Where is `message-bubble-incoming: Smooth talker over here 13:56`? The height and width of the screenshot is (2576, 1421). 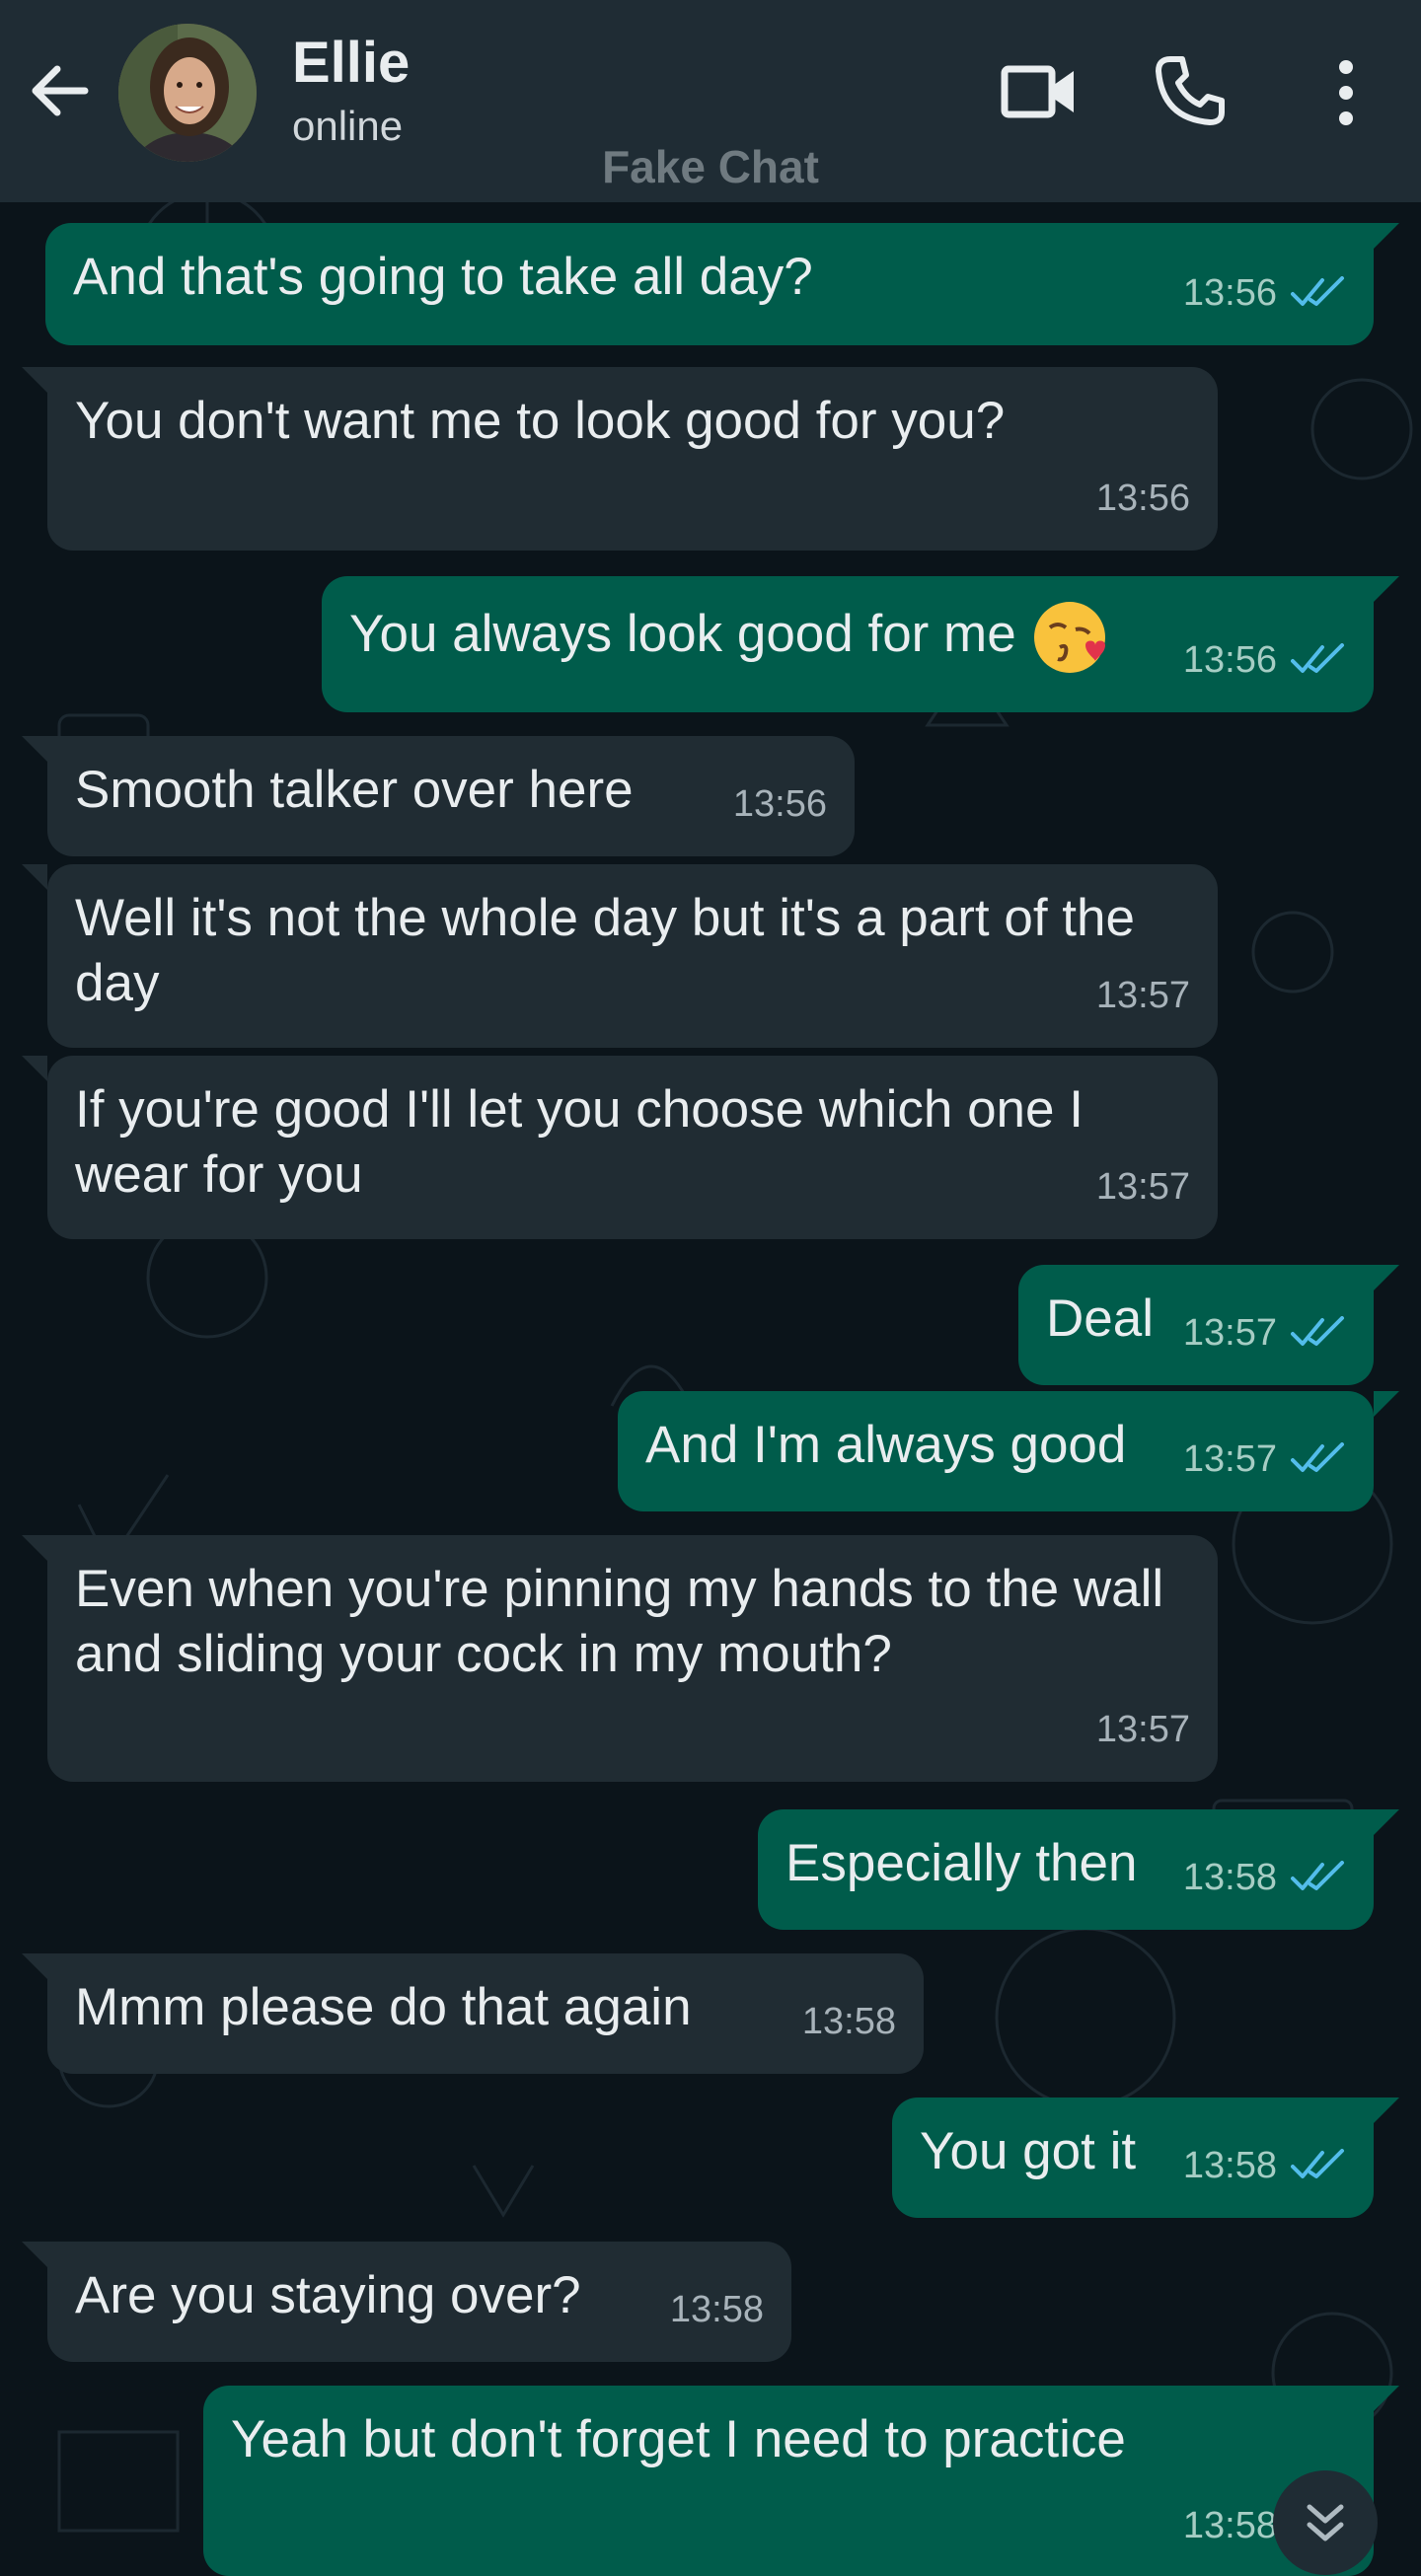 message-bubble-incoming: Smooth talker over here 13:56 is located at coordinates (438, 796).